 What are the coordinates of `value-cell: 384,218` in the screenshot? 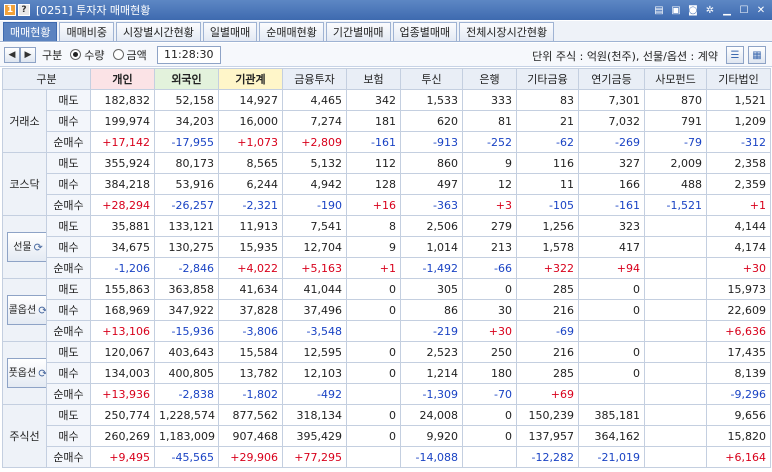 It's located at (122, 184).